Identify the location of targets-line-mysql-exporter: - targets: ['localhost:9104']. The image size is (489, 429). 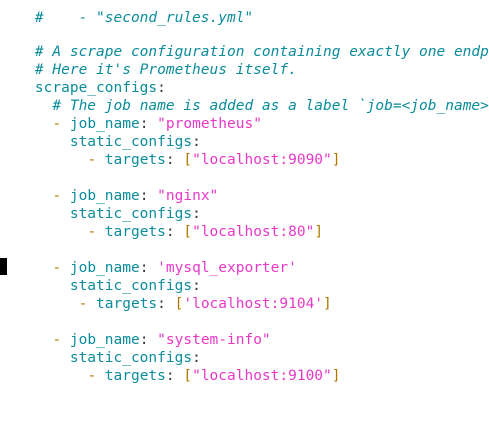
(166, 294).